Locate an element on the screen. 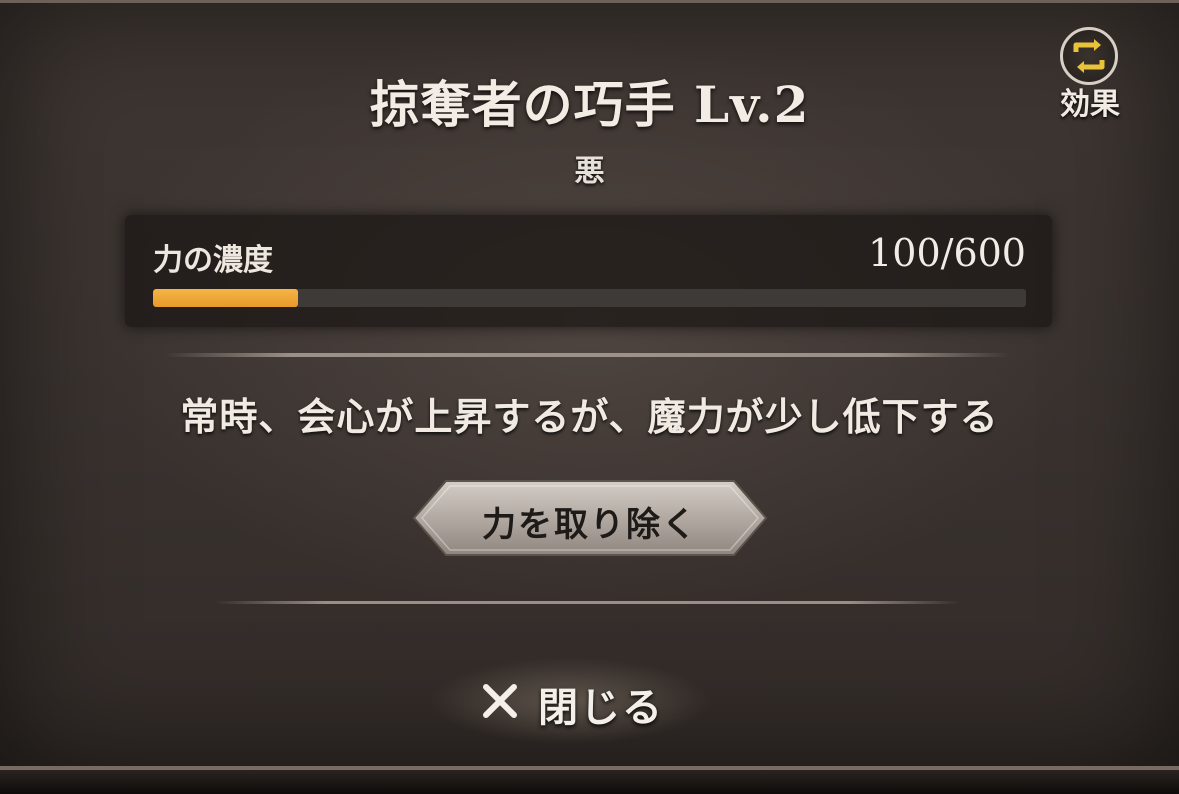 This screenshot has height=794, width=1179. dialog-title: 掠奪者の巧手 Lv.2 is located at coordinates (589, 104).